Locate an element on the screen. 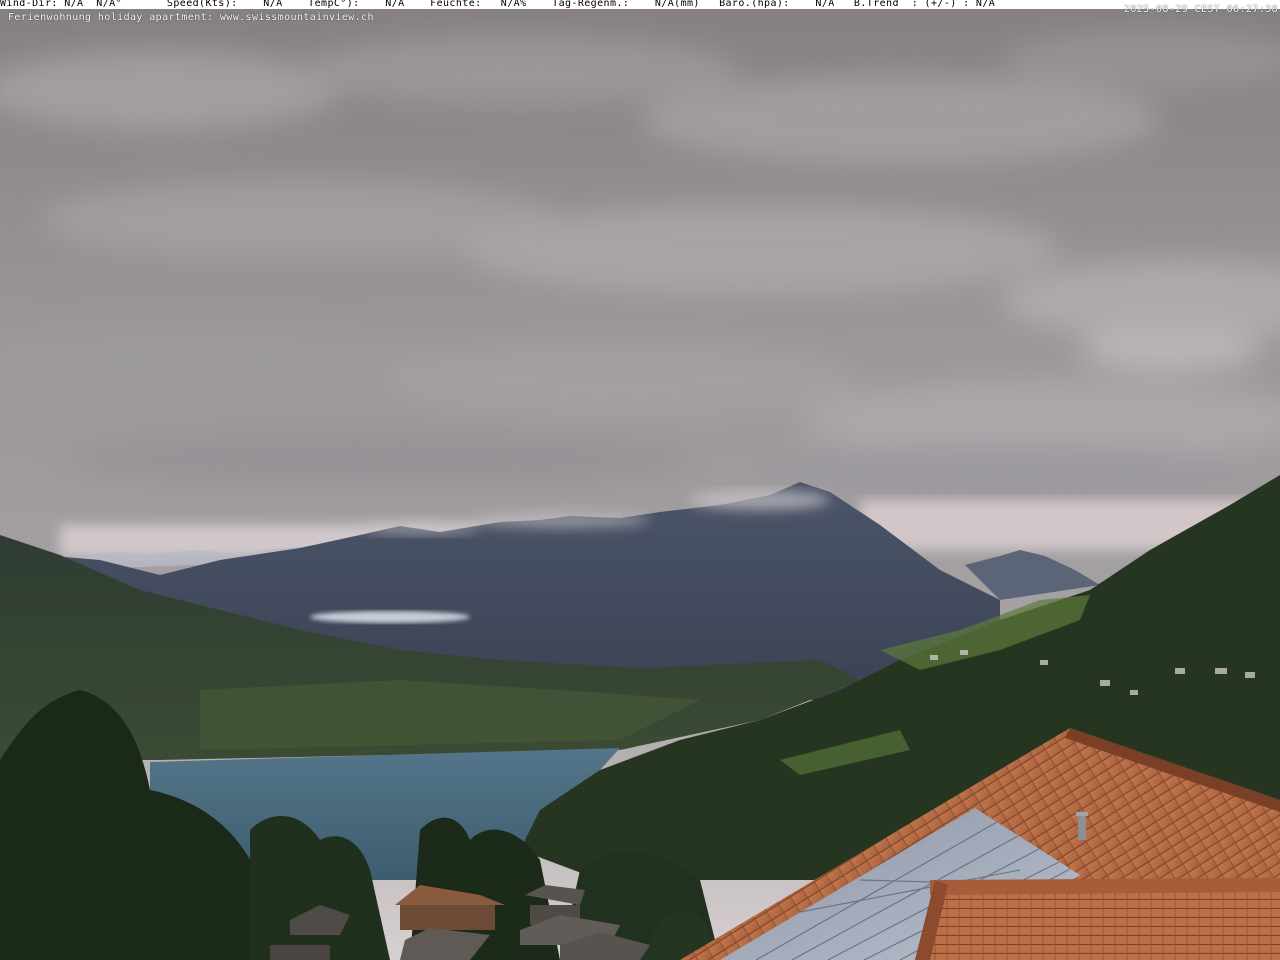 The height and width of the screenshot is (960, 1280). capture-timestamp: 2025-08-29 CEST 06:27:38 is located at coordinates (1200, 9).